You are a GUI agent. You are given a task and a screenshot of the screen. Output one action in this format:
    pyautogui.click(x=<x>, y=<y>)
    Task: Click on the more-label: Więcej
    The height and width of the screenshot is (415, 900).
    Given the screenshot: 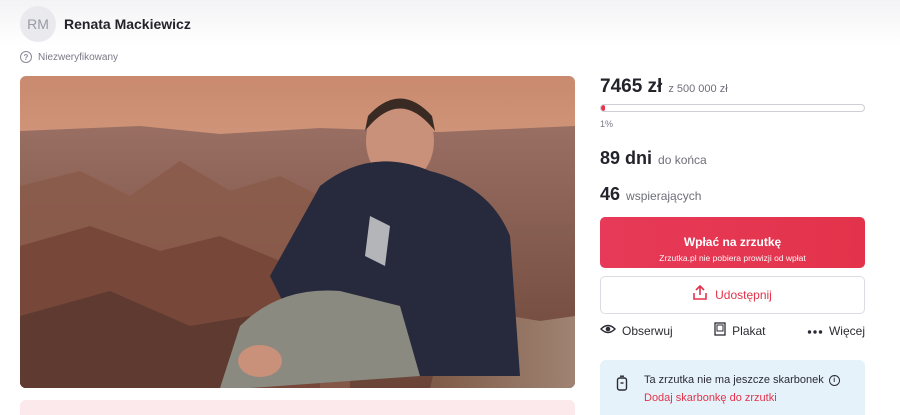 What is the action you would take?
    pyautogui.click(x=846, y=331)
    